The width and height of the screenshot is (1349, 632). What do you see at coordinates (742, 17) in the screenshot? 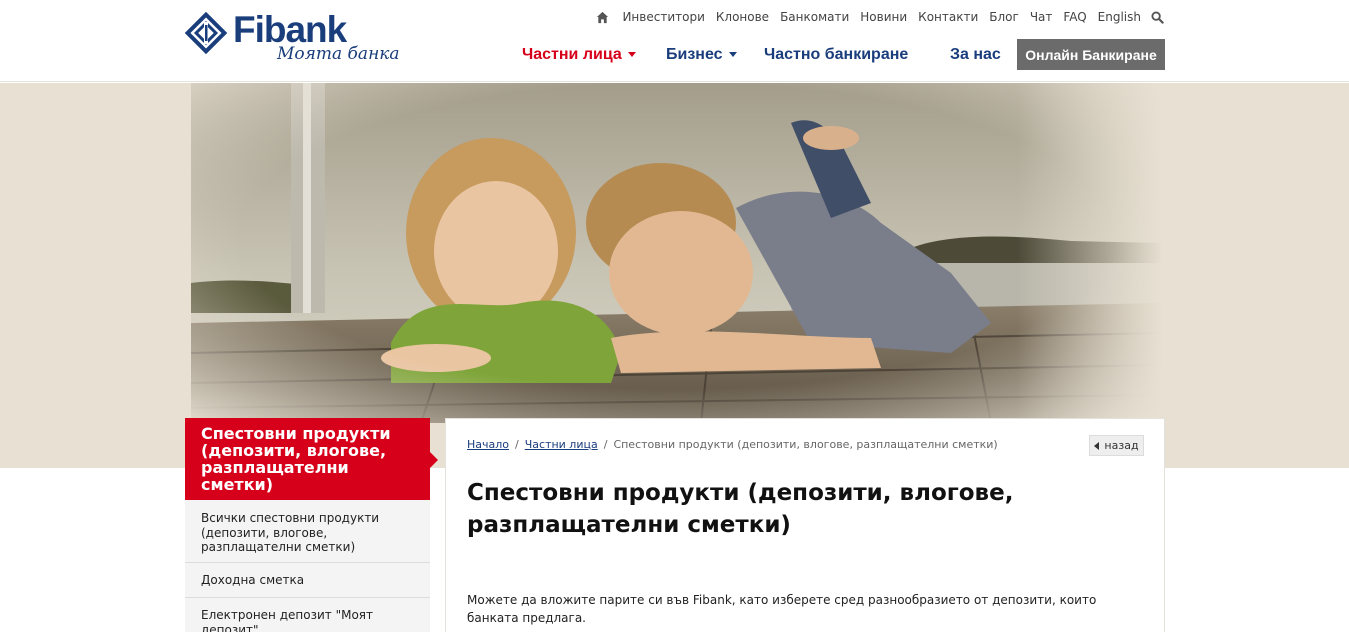
I see `link-branches: Клонове` at bounding box center [742, 17].